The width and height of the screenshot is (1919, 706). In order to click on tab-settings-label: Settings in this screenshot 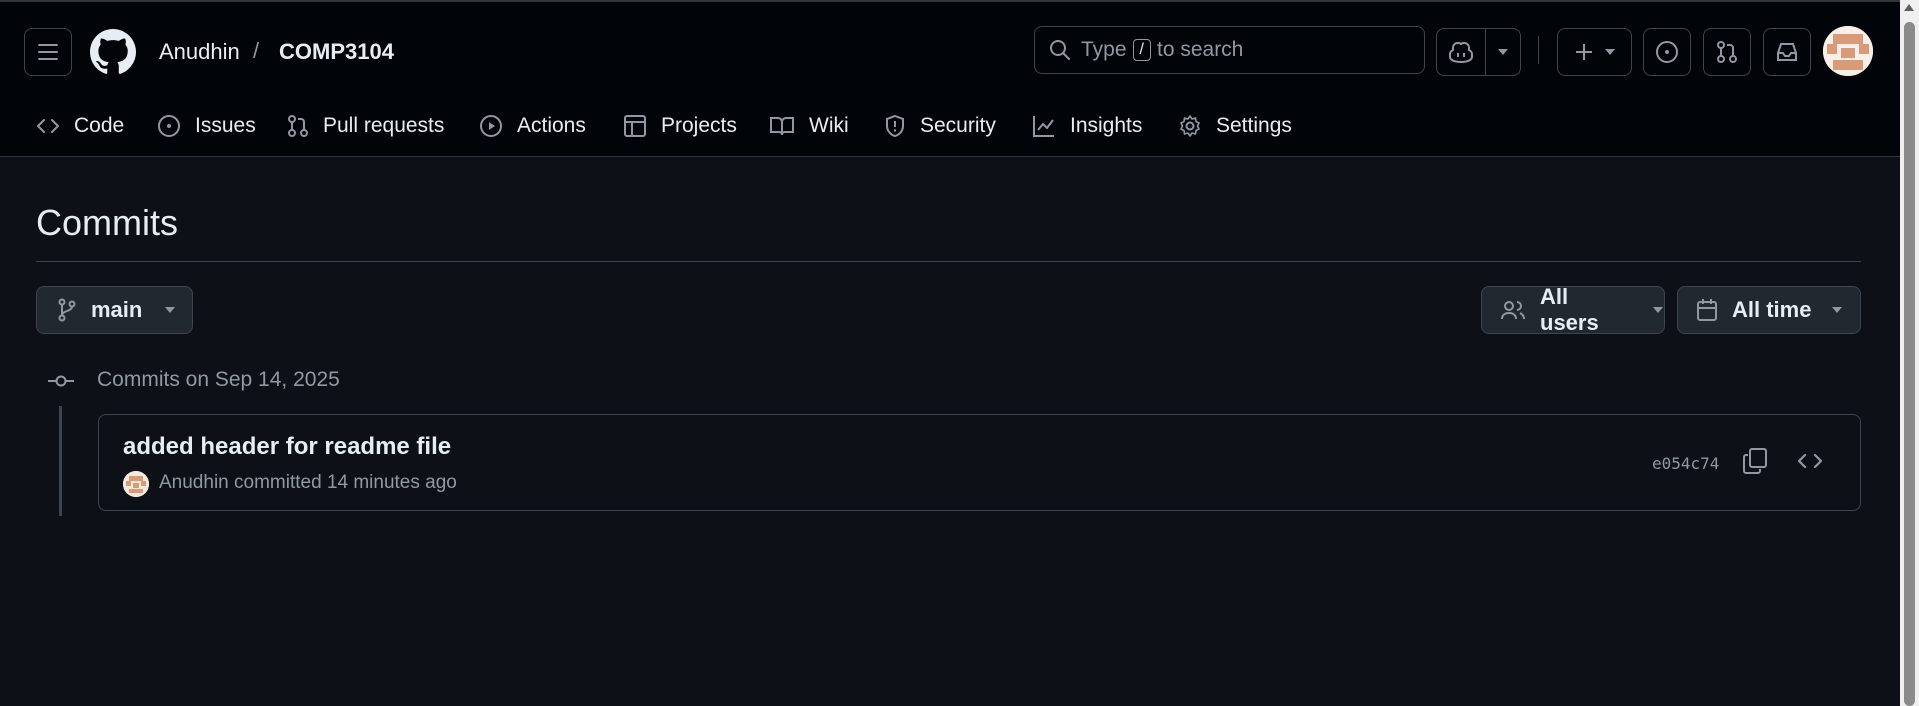, I will do `click(1254, 125)`.